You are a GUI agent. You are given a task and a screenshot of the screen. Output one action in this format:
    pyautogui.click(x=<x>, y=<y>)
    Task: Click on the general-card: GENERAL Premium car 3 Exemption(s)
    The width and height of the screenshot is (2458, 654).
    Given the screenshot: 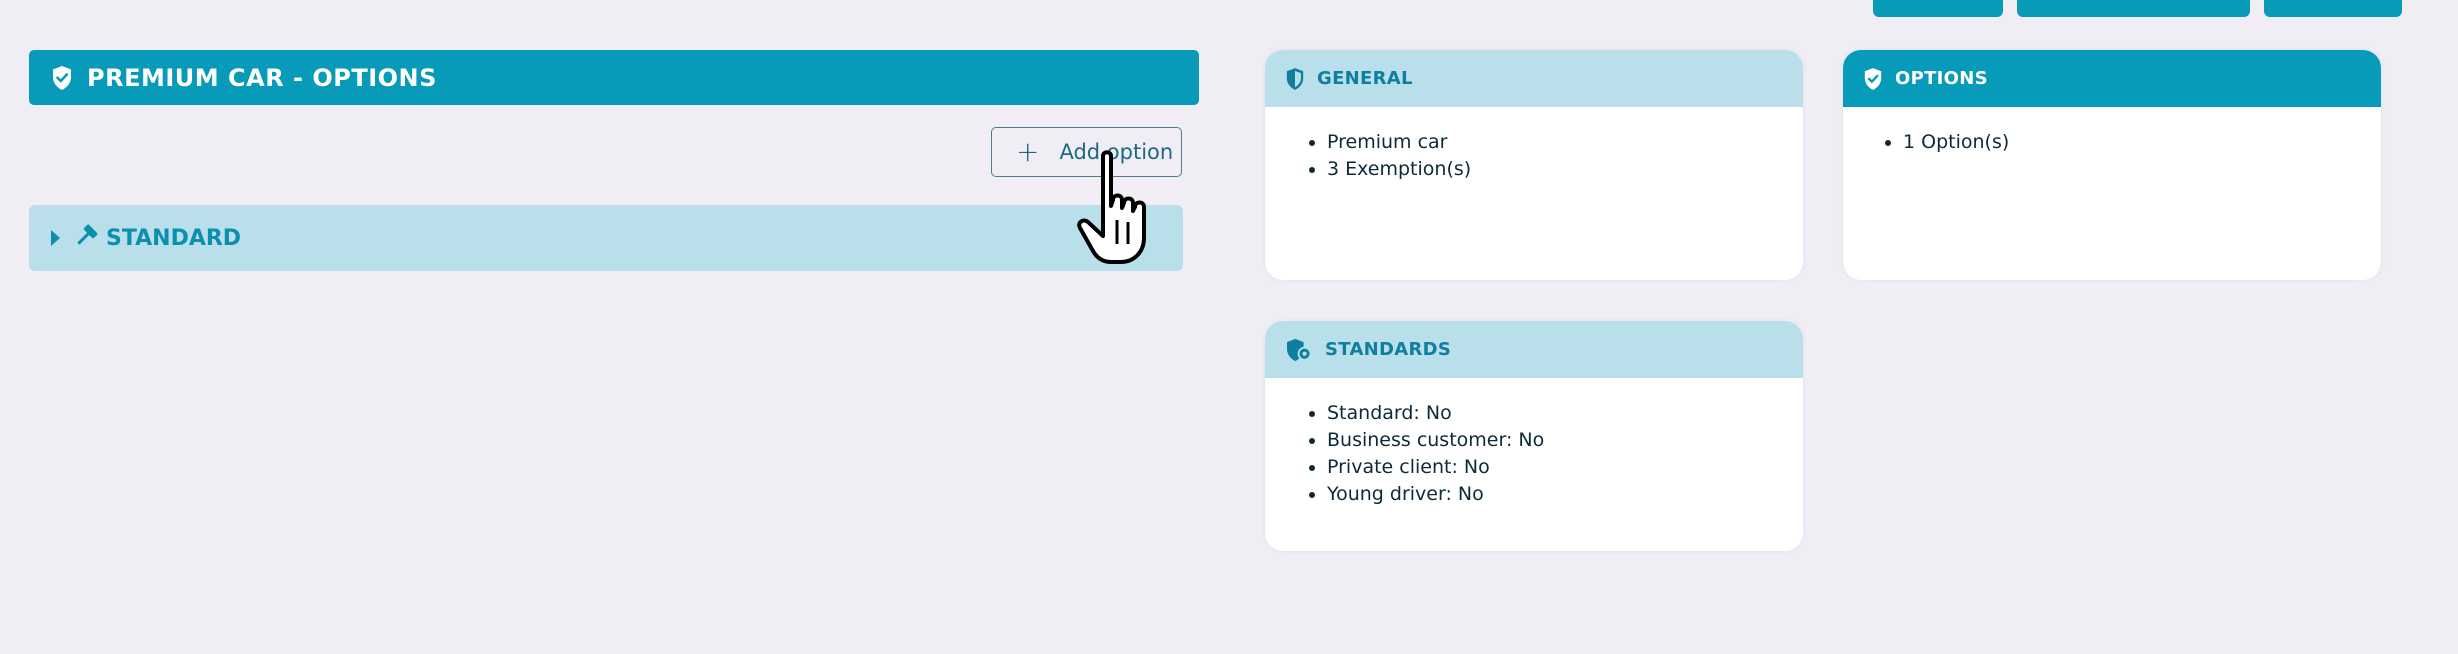 What is the action you would take?
    pyautogui.click(x=1534, y=165)
    